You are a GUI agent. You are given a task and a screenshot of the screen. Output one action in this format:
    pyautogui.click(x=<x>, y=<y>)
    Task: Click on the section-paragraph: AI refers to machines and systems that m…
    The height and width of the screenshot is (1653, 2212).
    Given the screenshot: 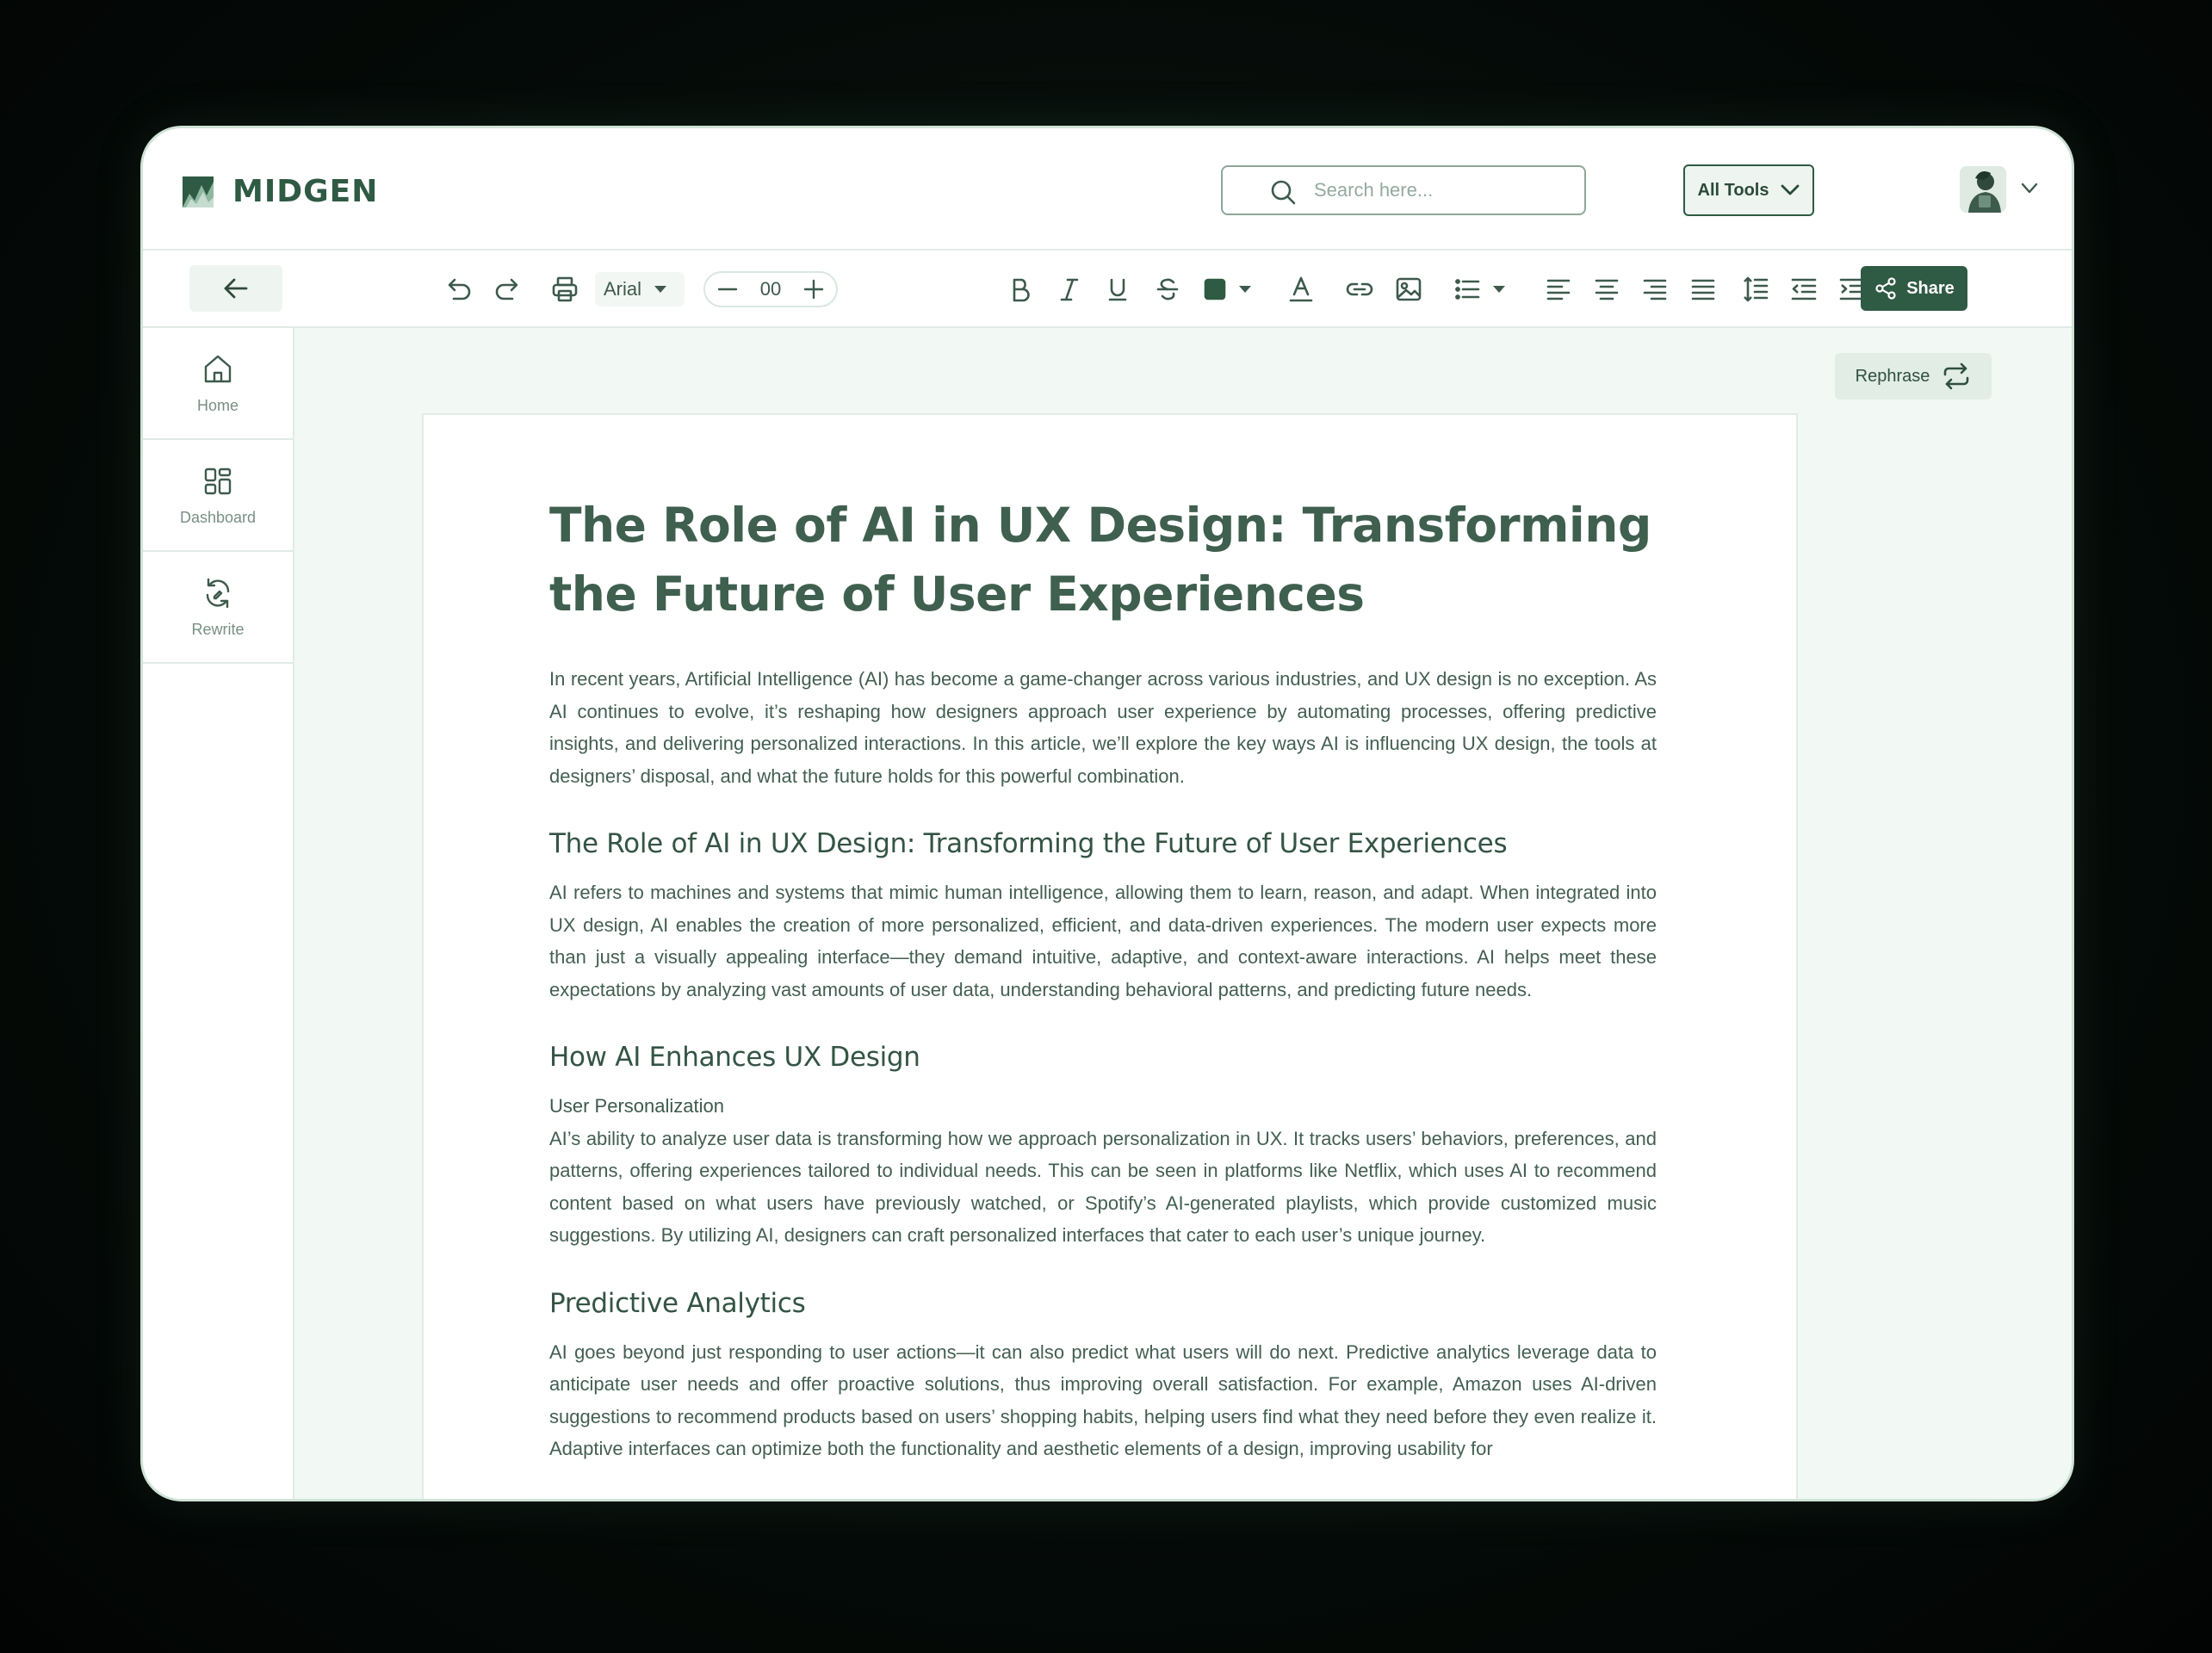 What is the action you would take?
    pyautogui.click(x=1103, y=941)
    